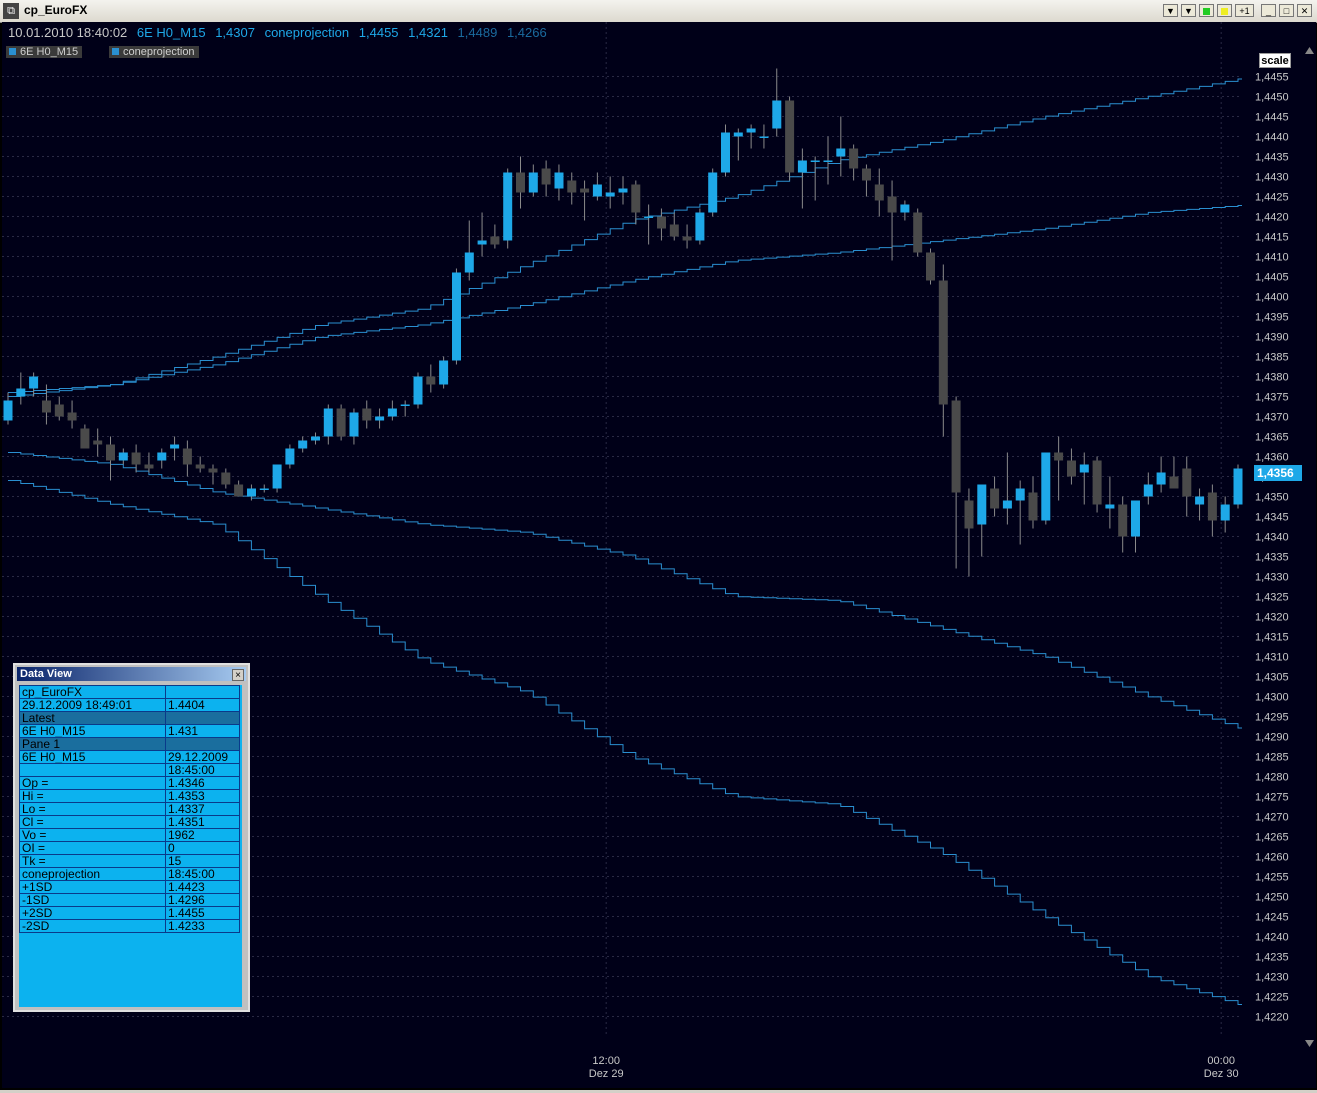  I want to click on data-view-value: 1.4296, so click(202, 900).